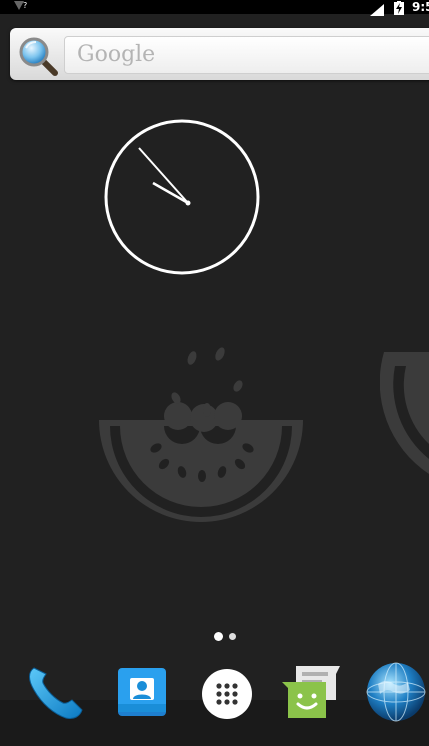 This screenshot has width=429, height=746. Describe the element at coordinates (399, 7) in the screenshot. I see `battery-charging-icon` at that location.